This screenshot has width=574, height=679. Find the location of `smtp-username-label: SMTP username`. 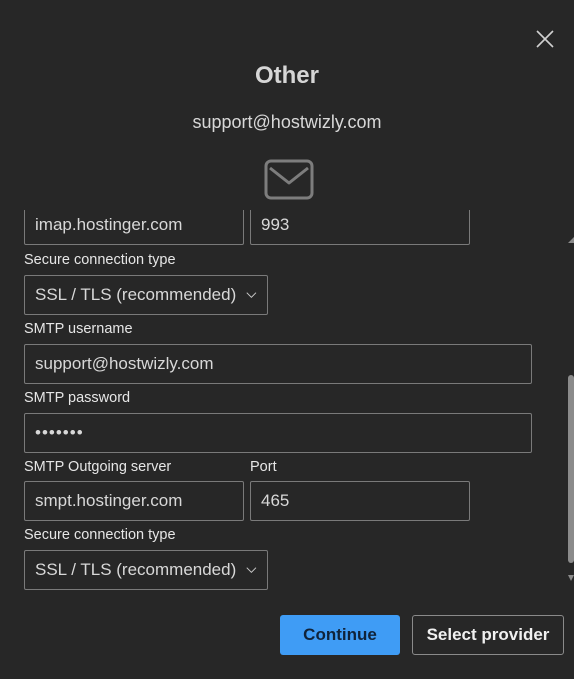

smtp-username-label: SMTP username is located at coordinates (78, 329).